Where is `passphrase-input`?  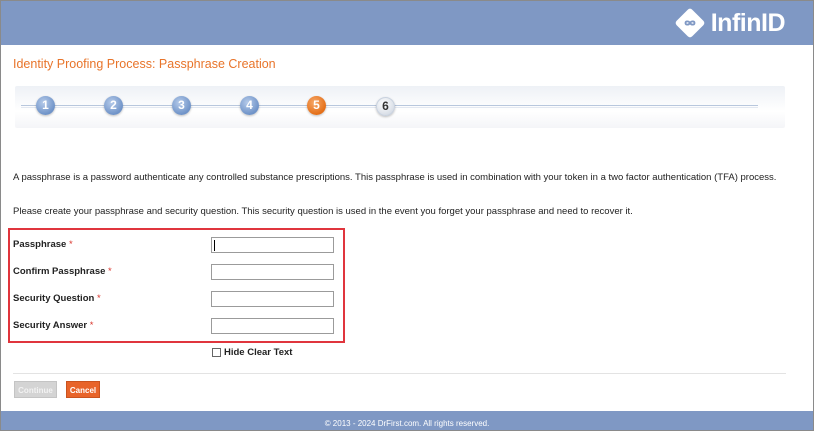
passphrase-input is located at coordinates (272, 245).